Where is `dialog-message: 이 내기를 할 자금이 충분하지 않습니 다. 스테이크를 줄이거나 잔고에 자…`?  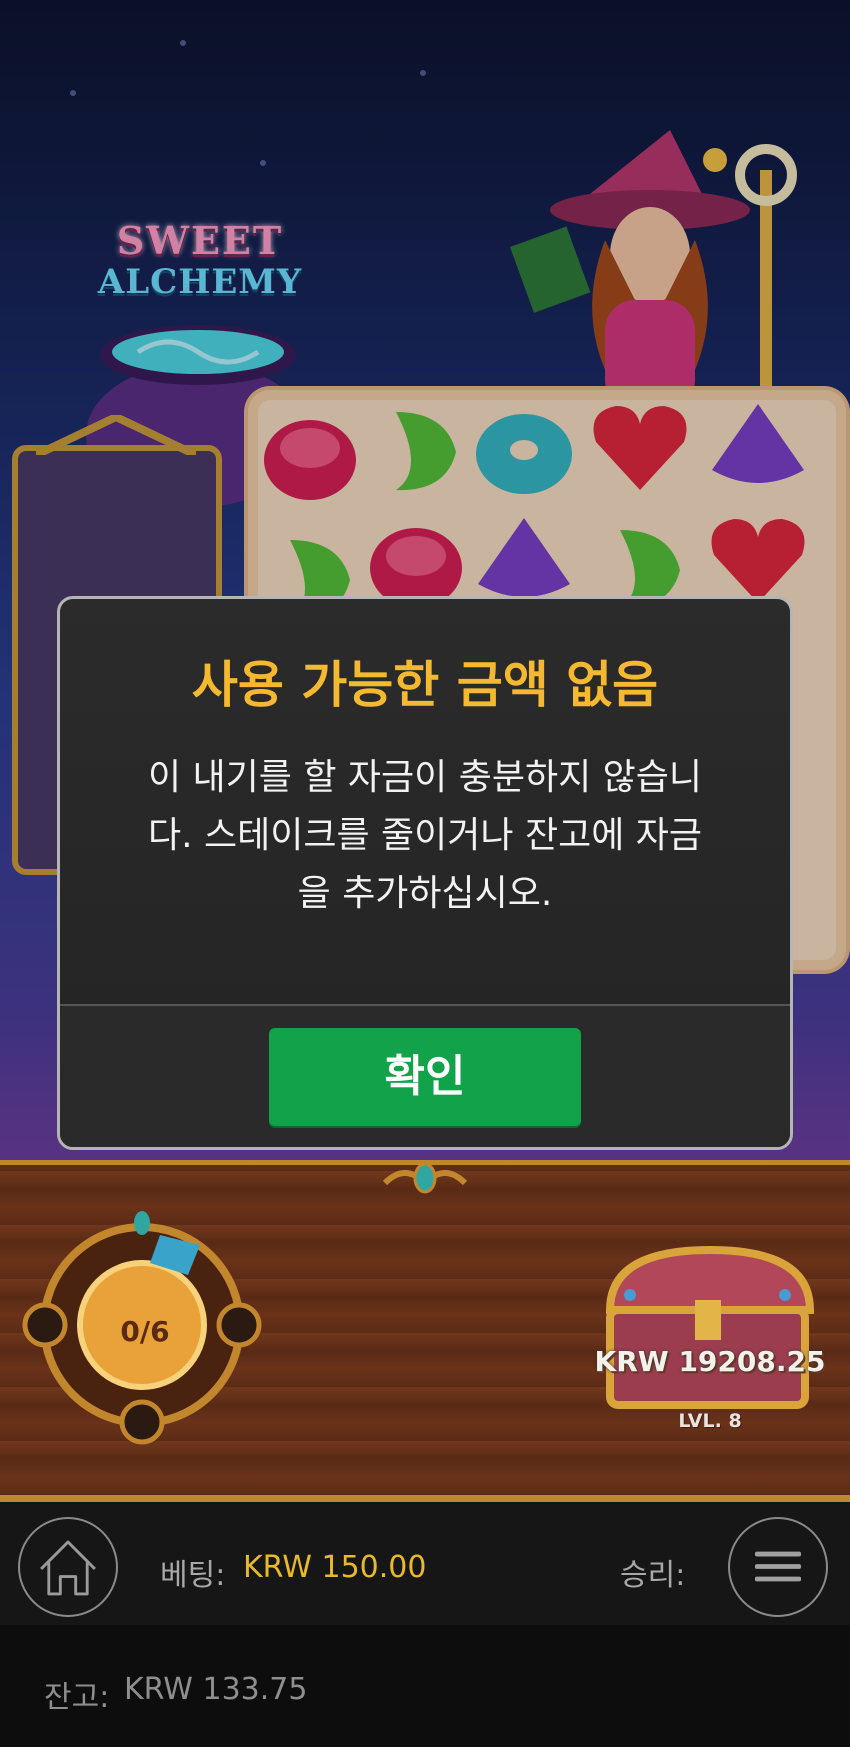 dialog-message: 이 내기를 할 자금이 충분하지 않습니 다. 스테이크를 줄이거나 잔고에 자… is located at coordinates (425, 836).